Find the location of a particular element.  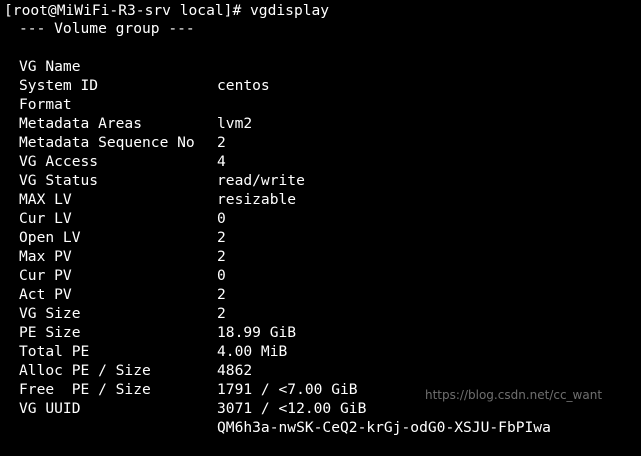

output-row-format: Format lvm2 is located at coordinates (322, 104).